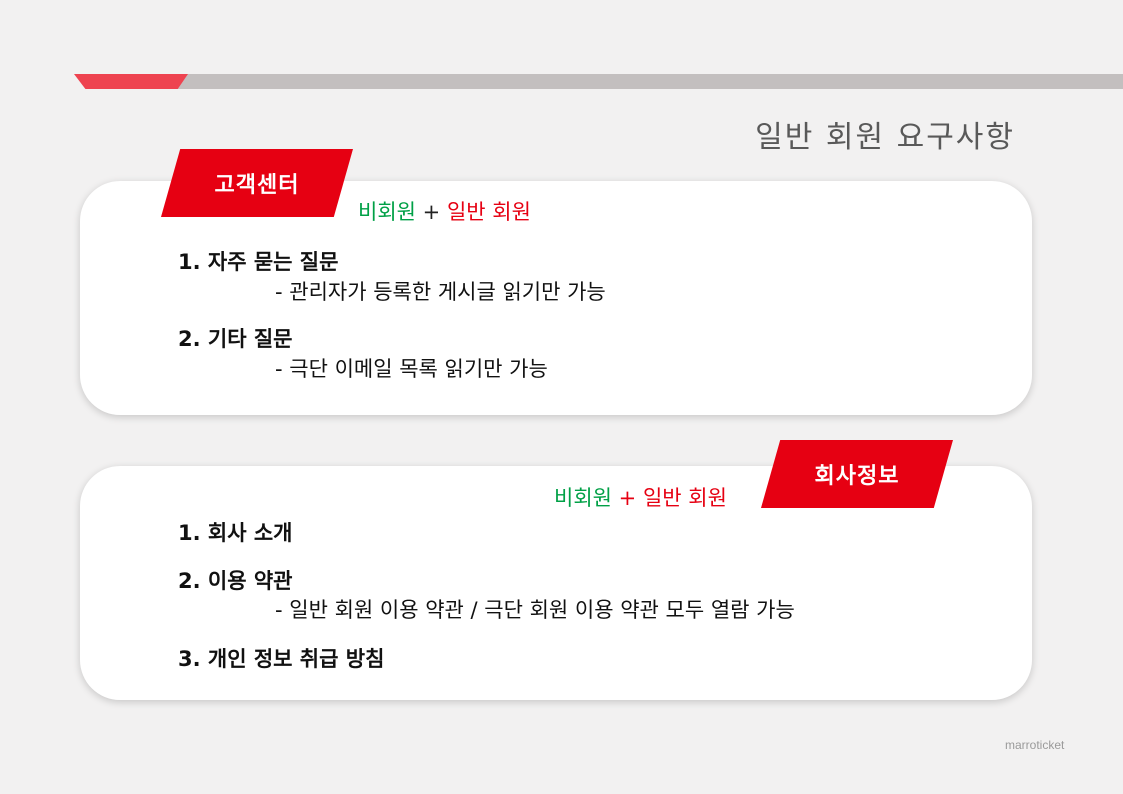 The height and width of the screenshot is (794, 1123). What do you see at coordinates (257, 183) in the screenshot?
I see `customer-center-tag: 고객센터` at bounding box center [257, 183].